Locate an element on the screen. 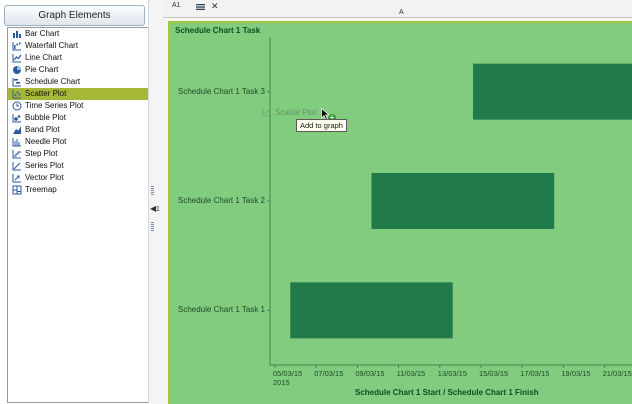 The image size is (632, 404). list-item-time-series-plot: Time Series Plot is located at coordinates (78, 106).